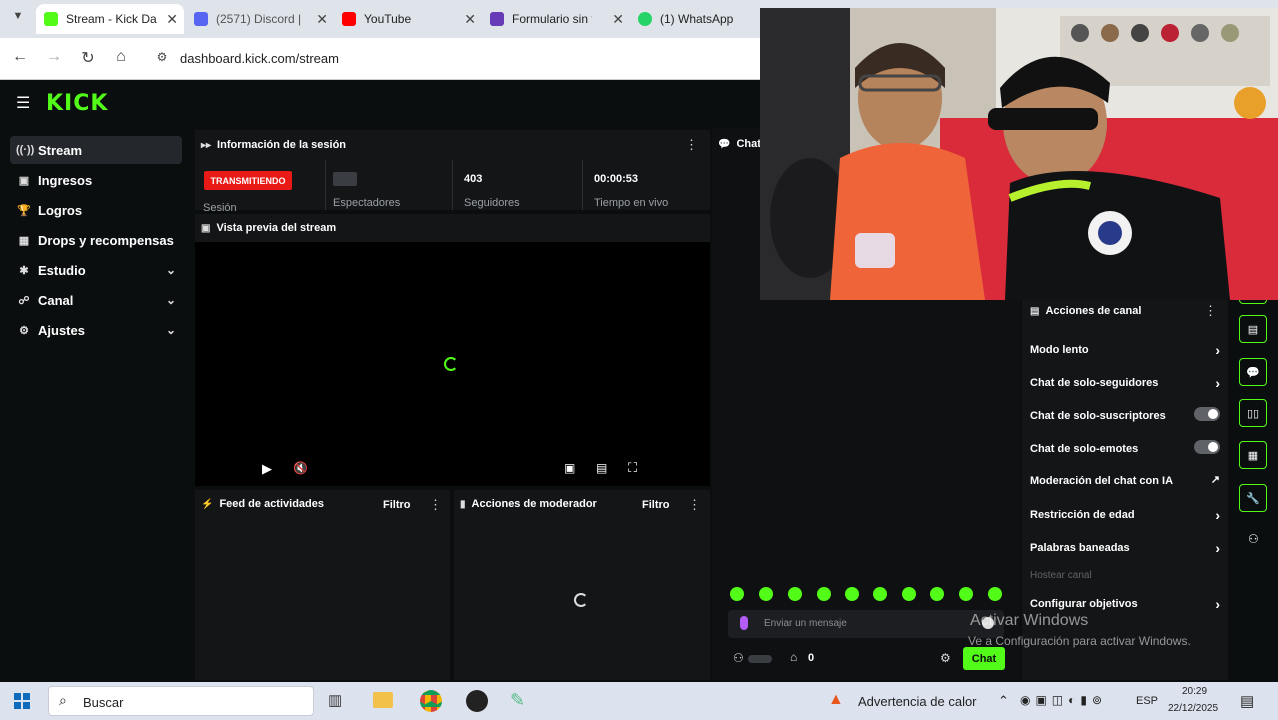 The width and height of the screenshot is (1278, 720). Describe the element at coordinates (569, 468) in the screenshot. I see `pip-icon: ▣` at that location.